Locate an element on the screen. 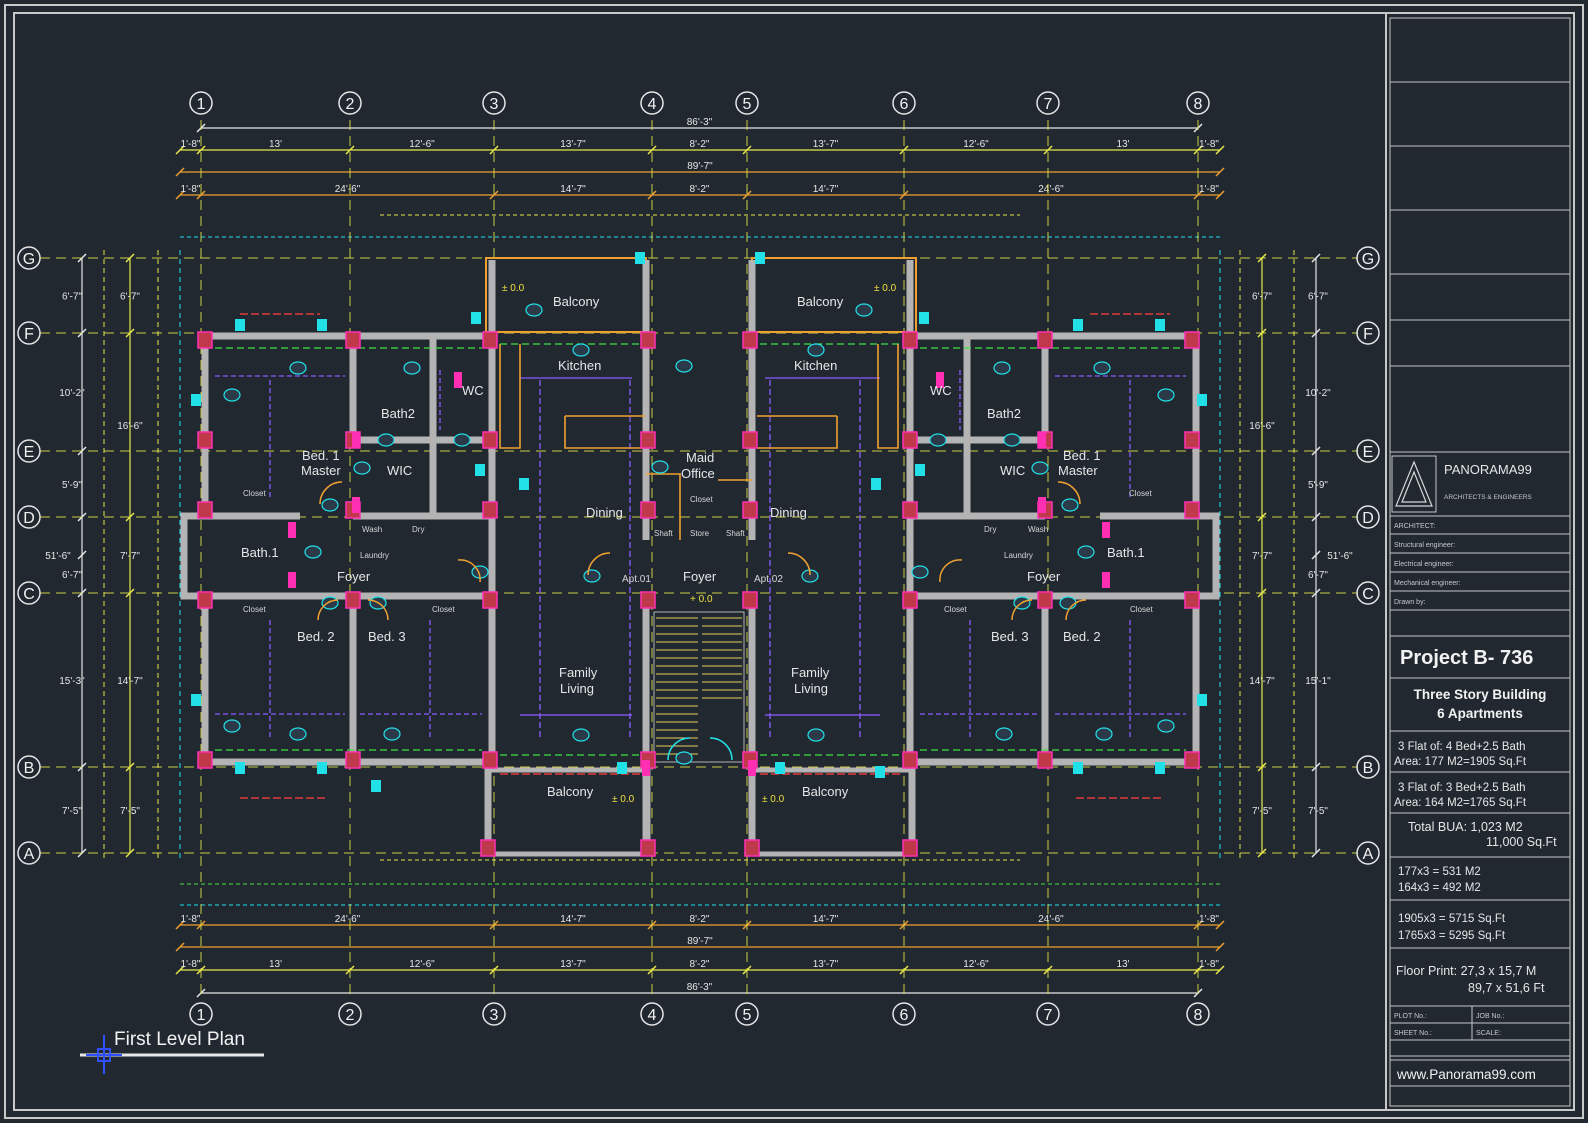  tb-desc-2: 6 Apartments is located at coordinates (1480, 713).